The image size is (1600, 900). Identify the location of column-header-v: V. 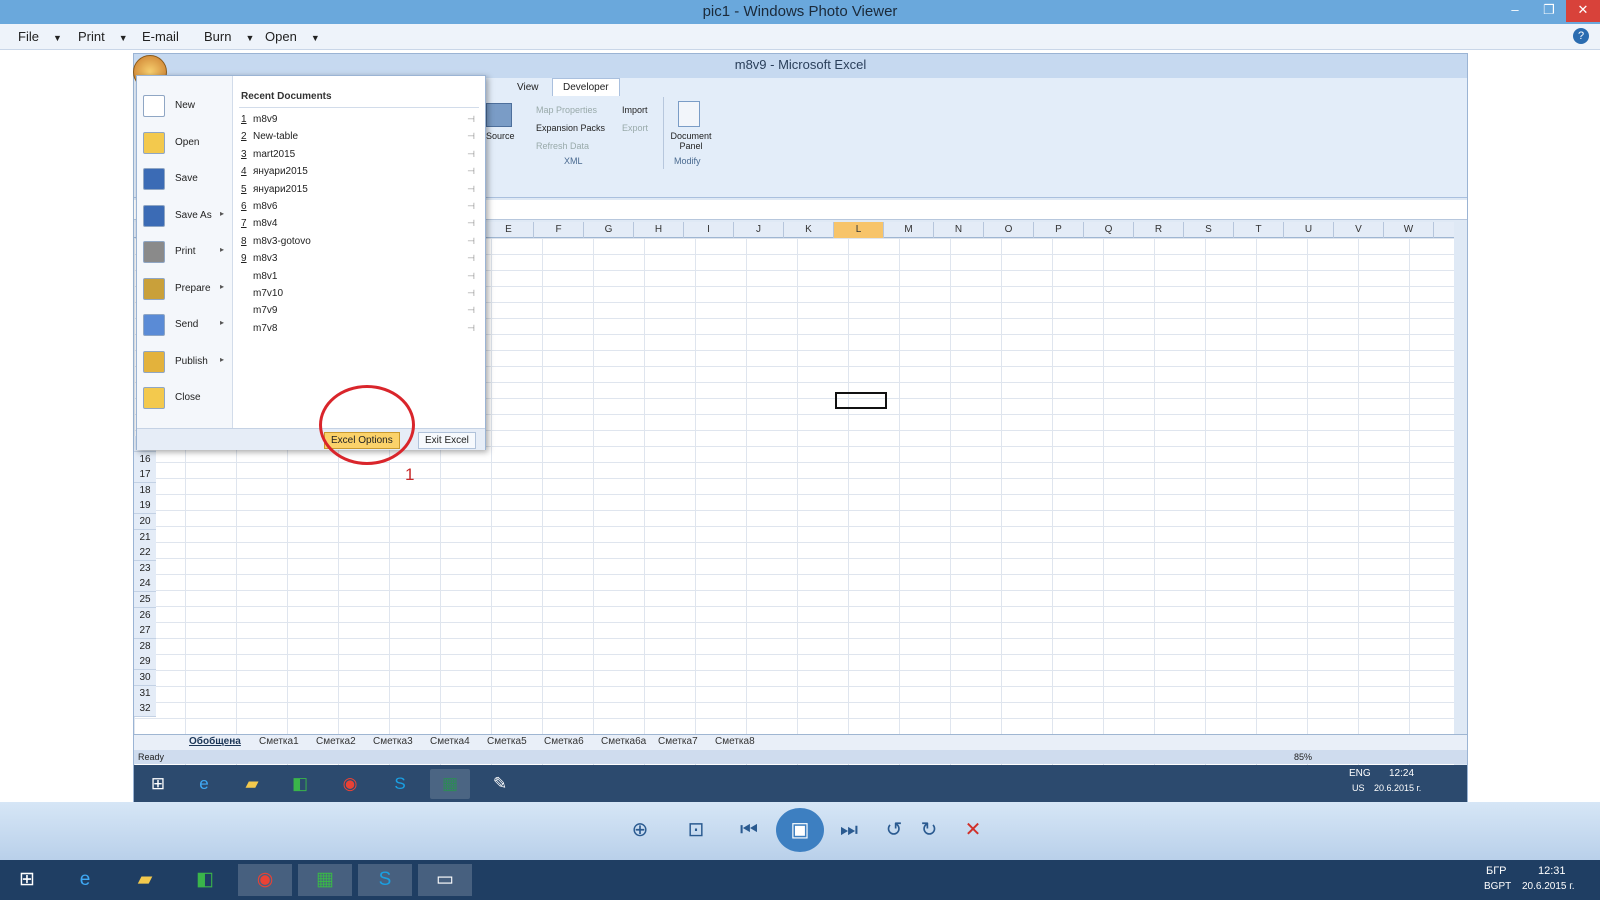
(1359, 230).